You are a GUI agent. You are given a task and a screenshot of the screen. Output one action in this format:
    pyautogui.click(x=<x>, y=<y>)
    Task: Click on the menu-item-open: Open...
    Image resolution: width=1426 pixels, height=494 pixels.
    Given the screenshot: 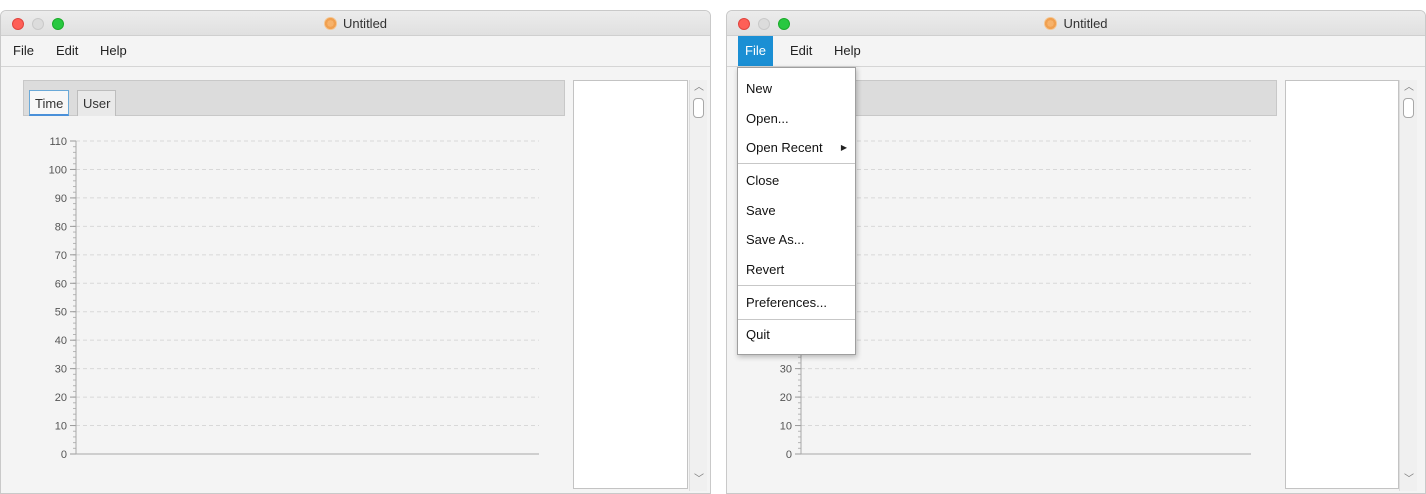 What is the action you would take?
    pyautogui.click(x=796, y=119)
    